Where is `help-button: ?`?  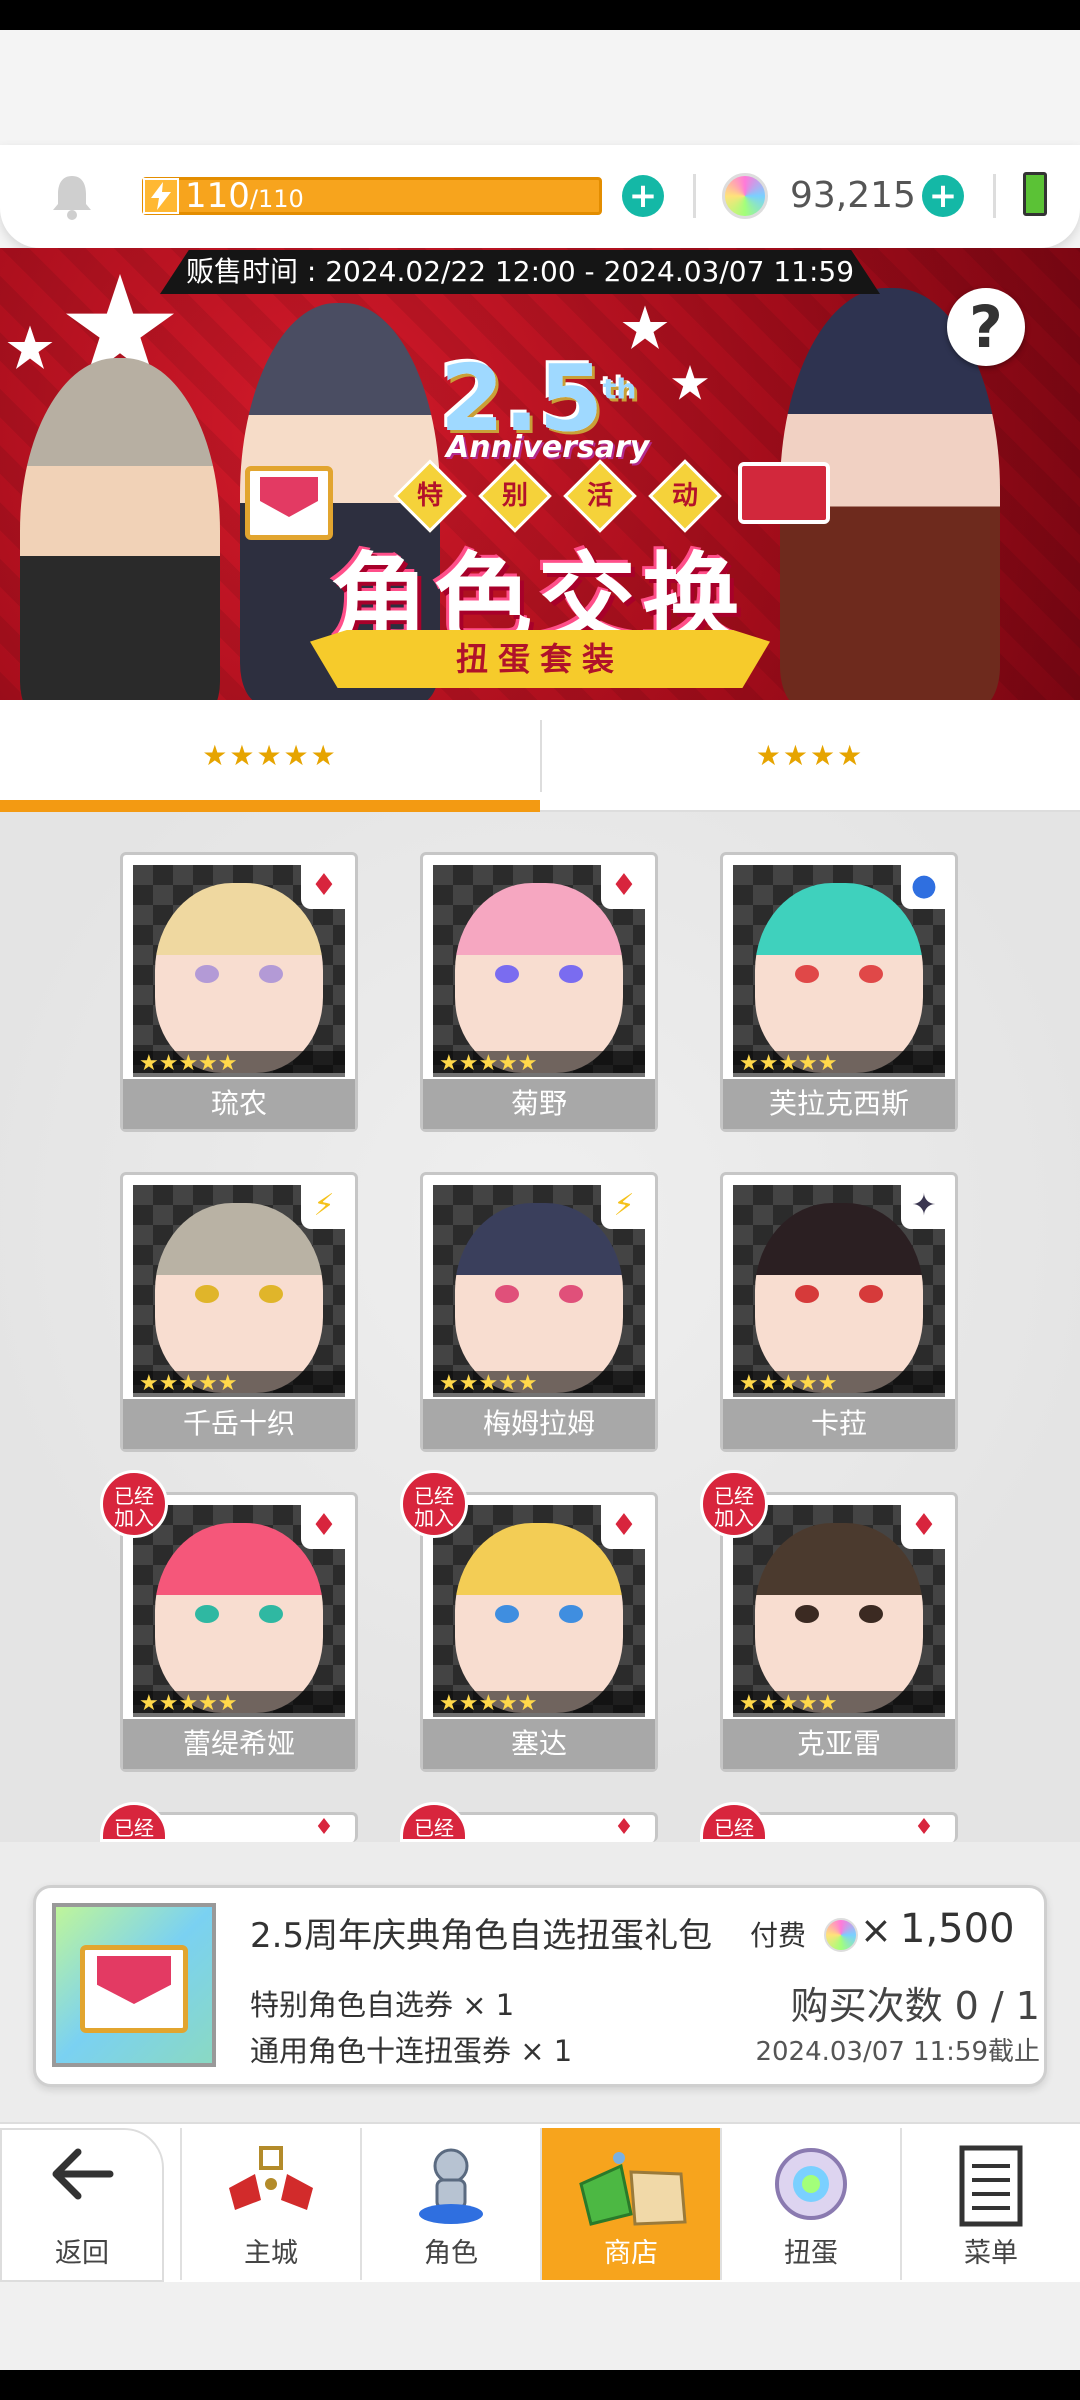
help-button: ? is located at coordinates (986, 327).